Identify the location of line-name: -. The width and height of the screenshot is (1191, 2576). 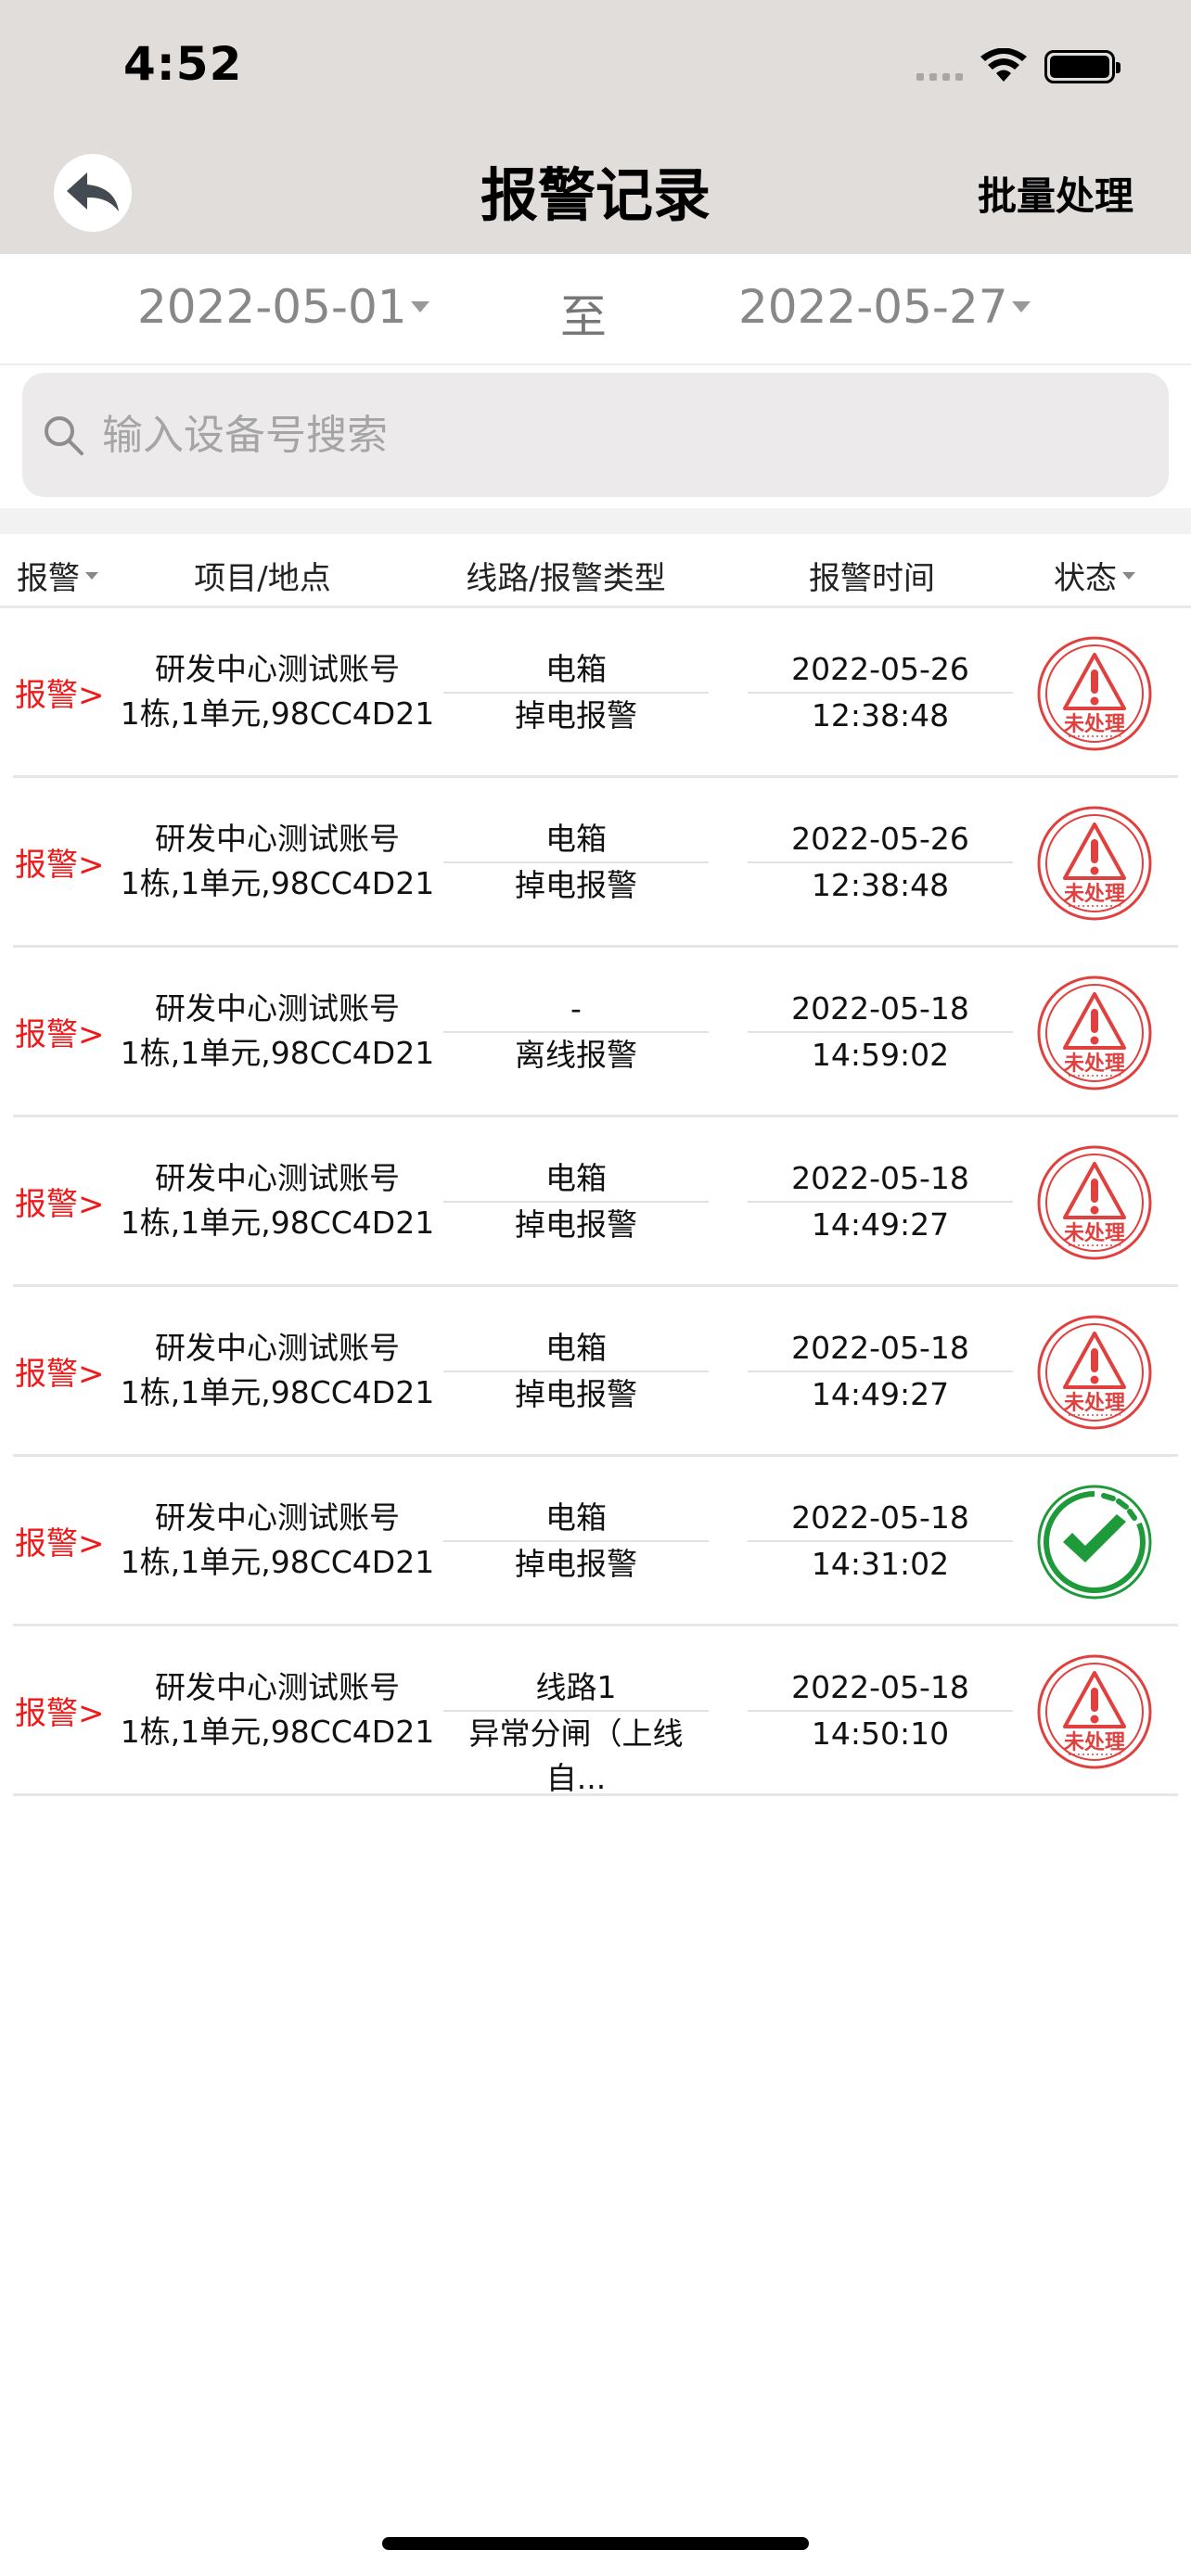
(576, 1009).